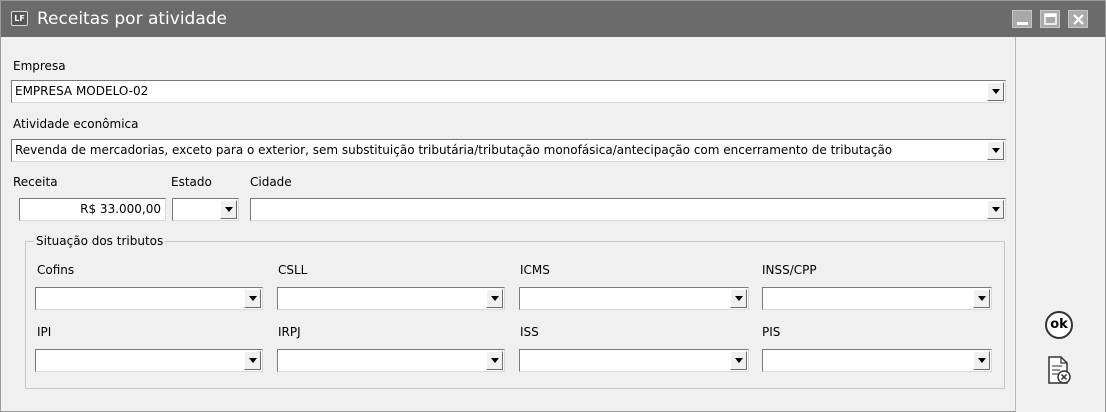 The height and width of the screenshot is (412, 1106). I want to click on cofins-select, so click(149, 298).